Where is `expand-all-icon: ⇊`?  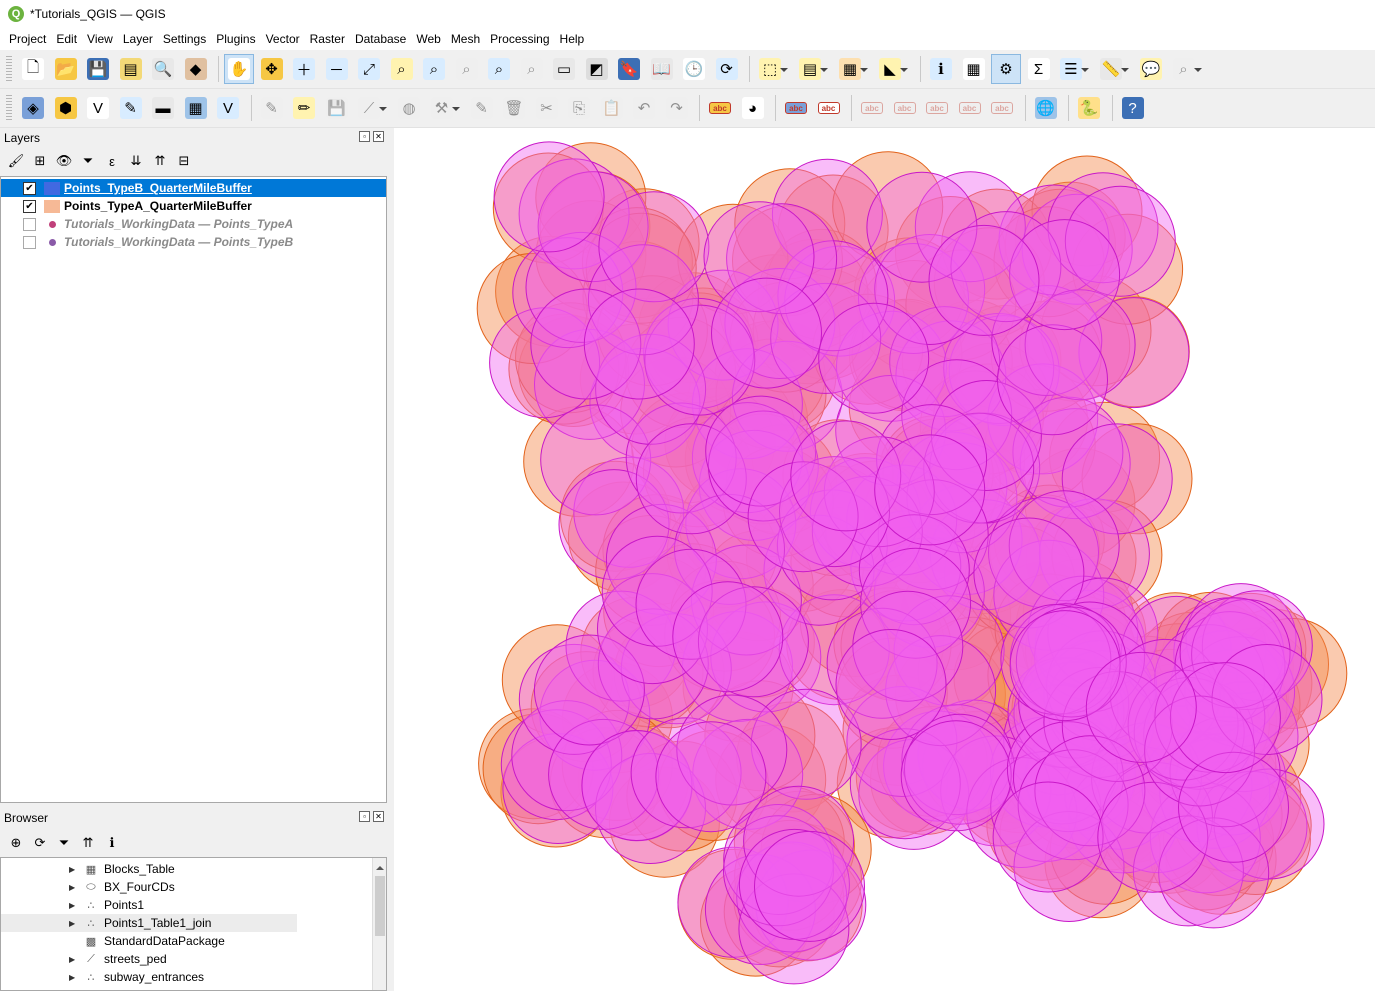
expand-all-icon: ⇊ is located at coordinates (136, 161).